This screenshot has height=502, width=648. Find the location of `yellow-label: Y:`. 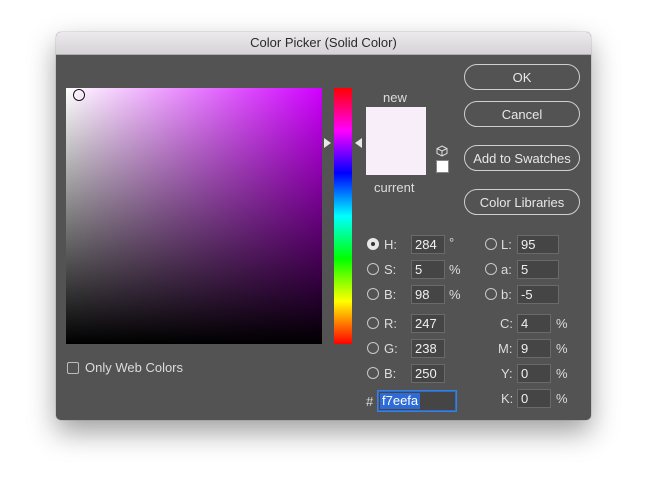

yellow-label: Y: is located at coordinates (507, 373).